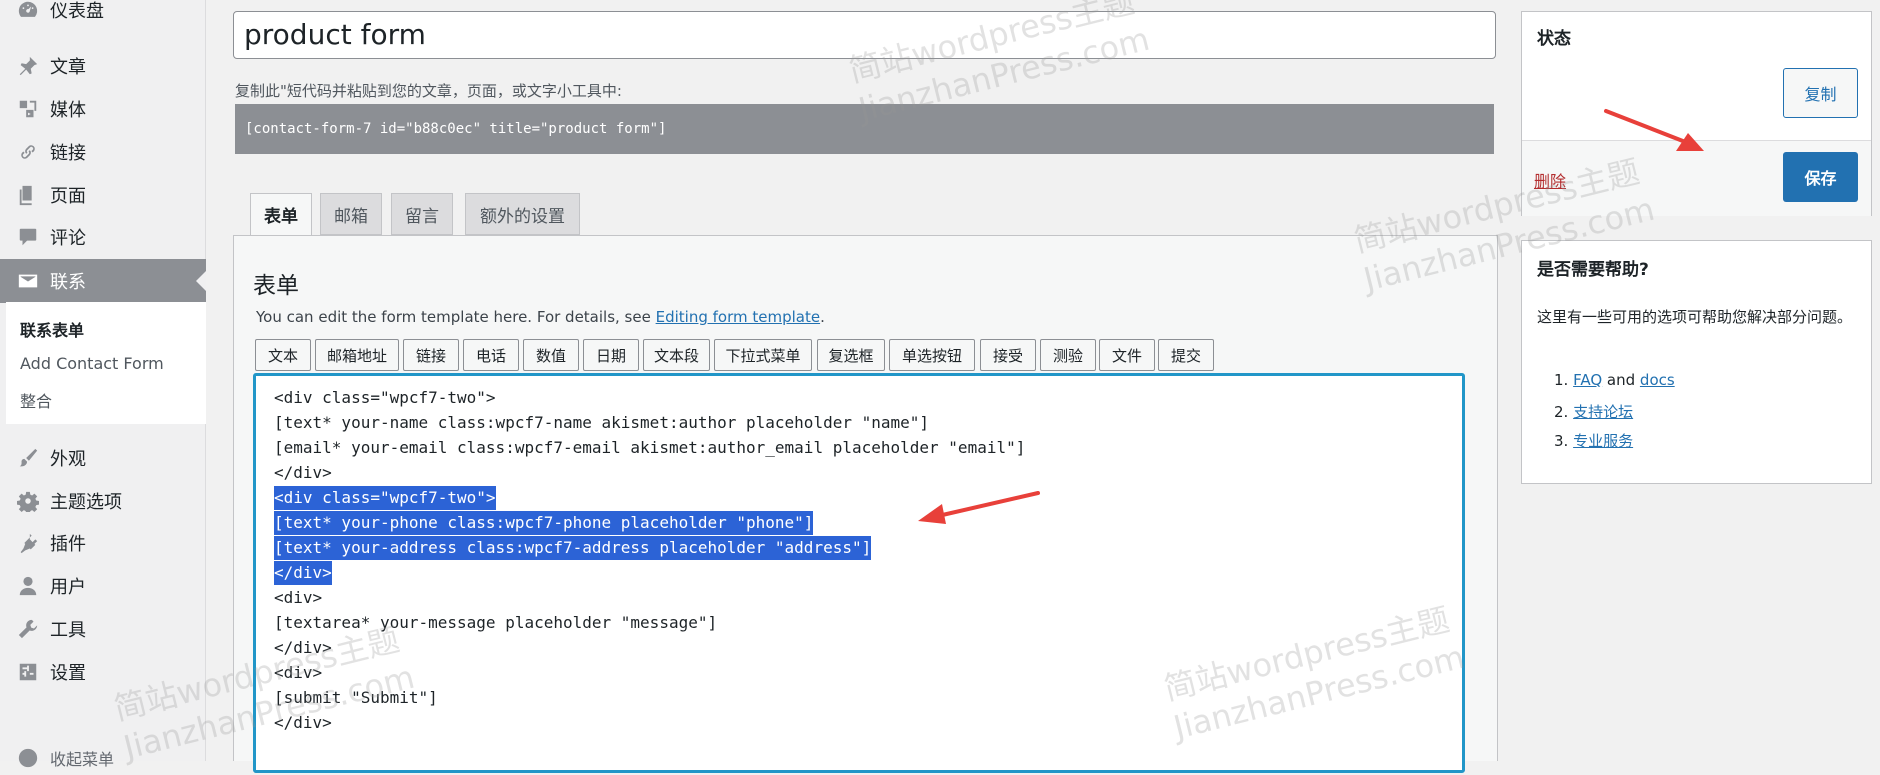 The height and width of the screenshot is (775, 1880). I want to click on tag-button-email: 邮箱地址, so click(357, 355).